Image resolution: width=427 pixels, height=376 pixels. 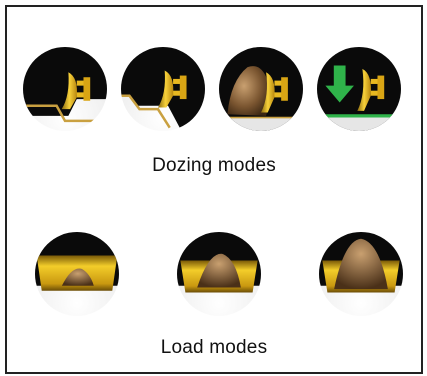 I want to click on dozing-mode-spread-button, so click(x=359, y=89).